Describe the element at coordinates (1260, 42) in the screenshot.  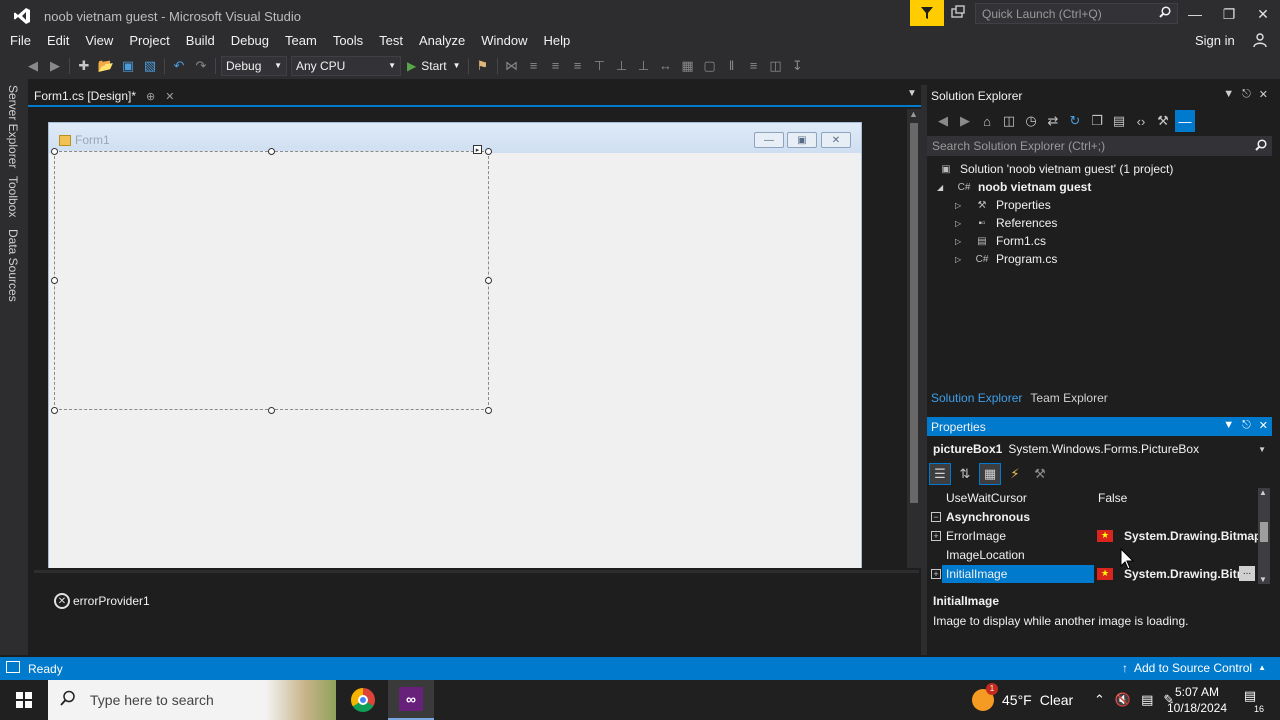
I see `account-icon` at that location.